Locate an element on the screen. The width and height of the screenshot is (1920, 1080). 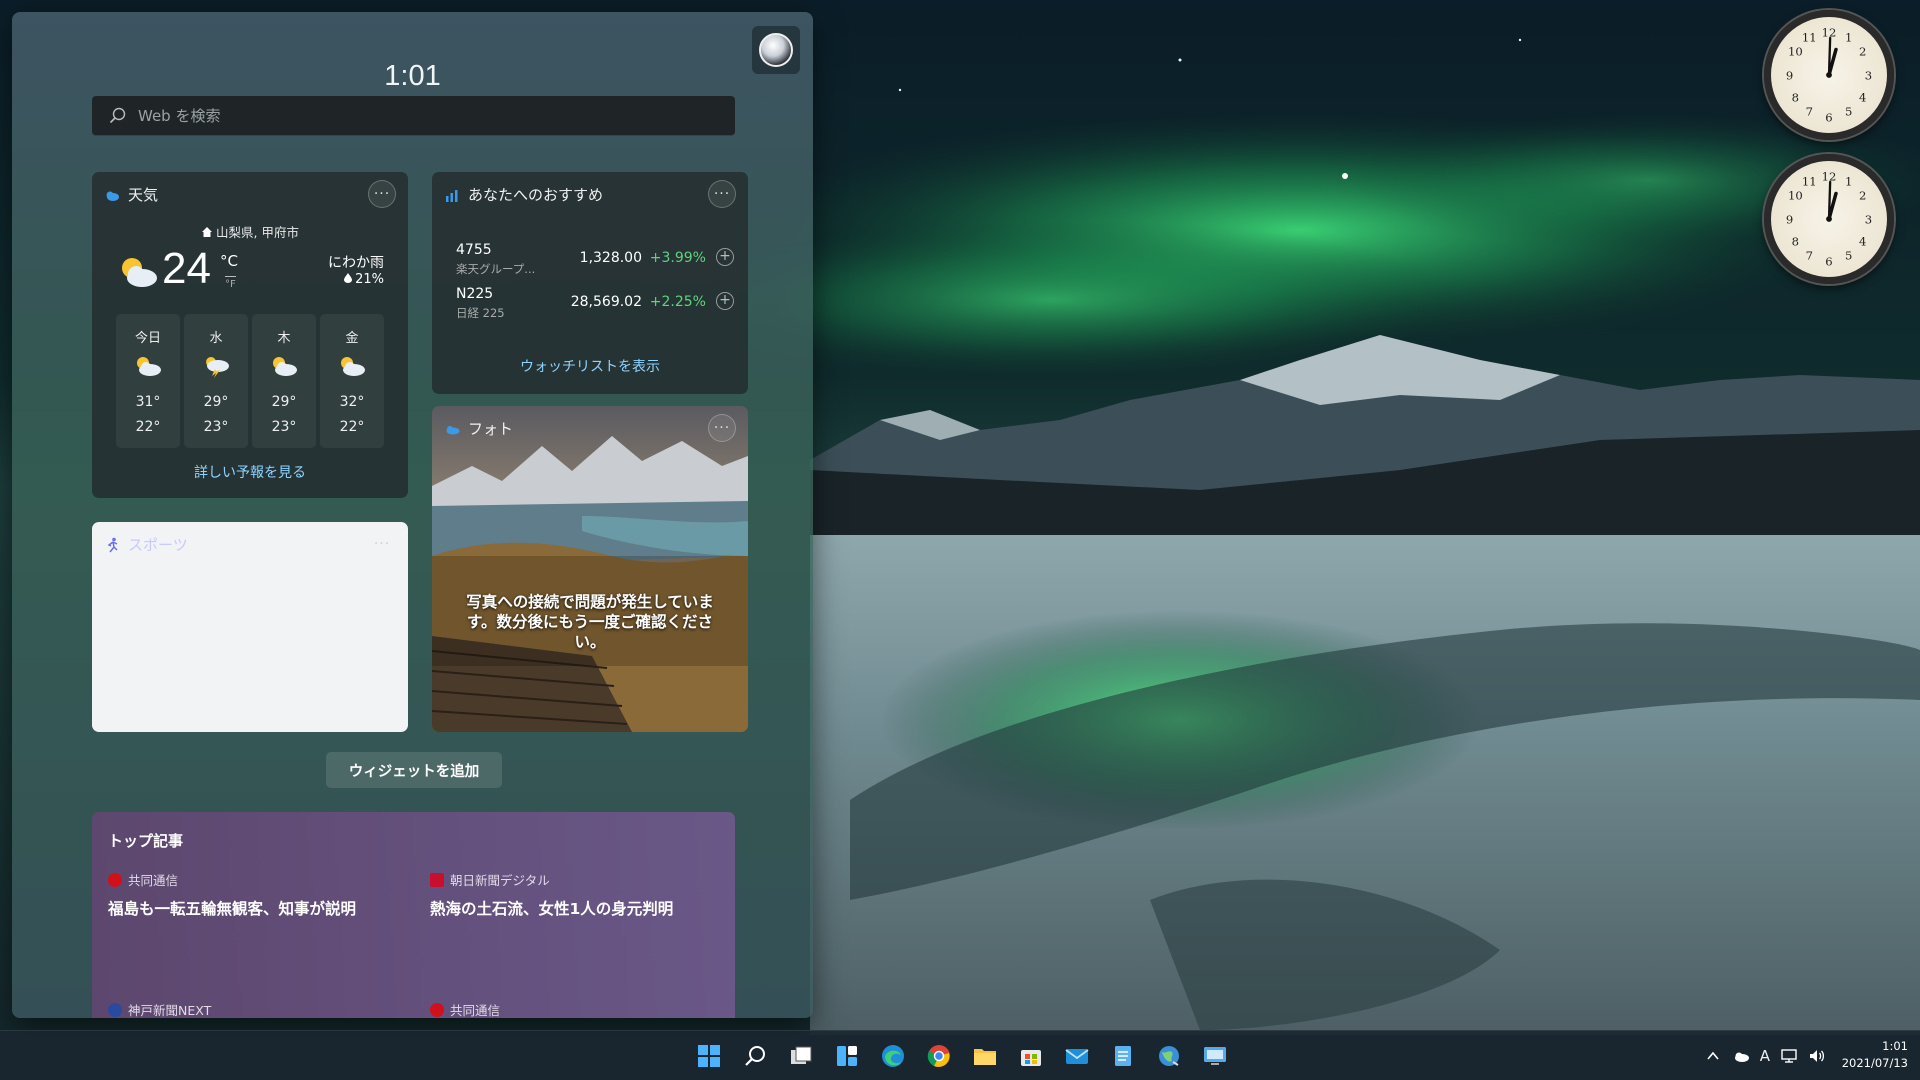
forecast-day-label: 木 is located at coordinates (284, 338).